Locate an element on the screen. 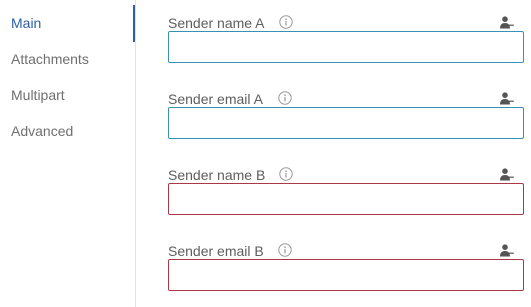 The width and height of the screenshot is (531, 307). nav-item-multipart: Multipart is located at coordinates (38, 95).